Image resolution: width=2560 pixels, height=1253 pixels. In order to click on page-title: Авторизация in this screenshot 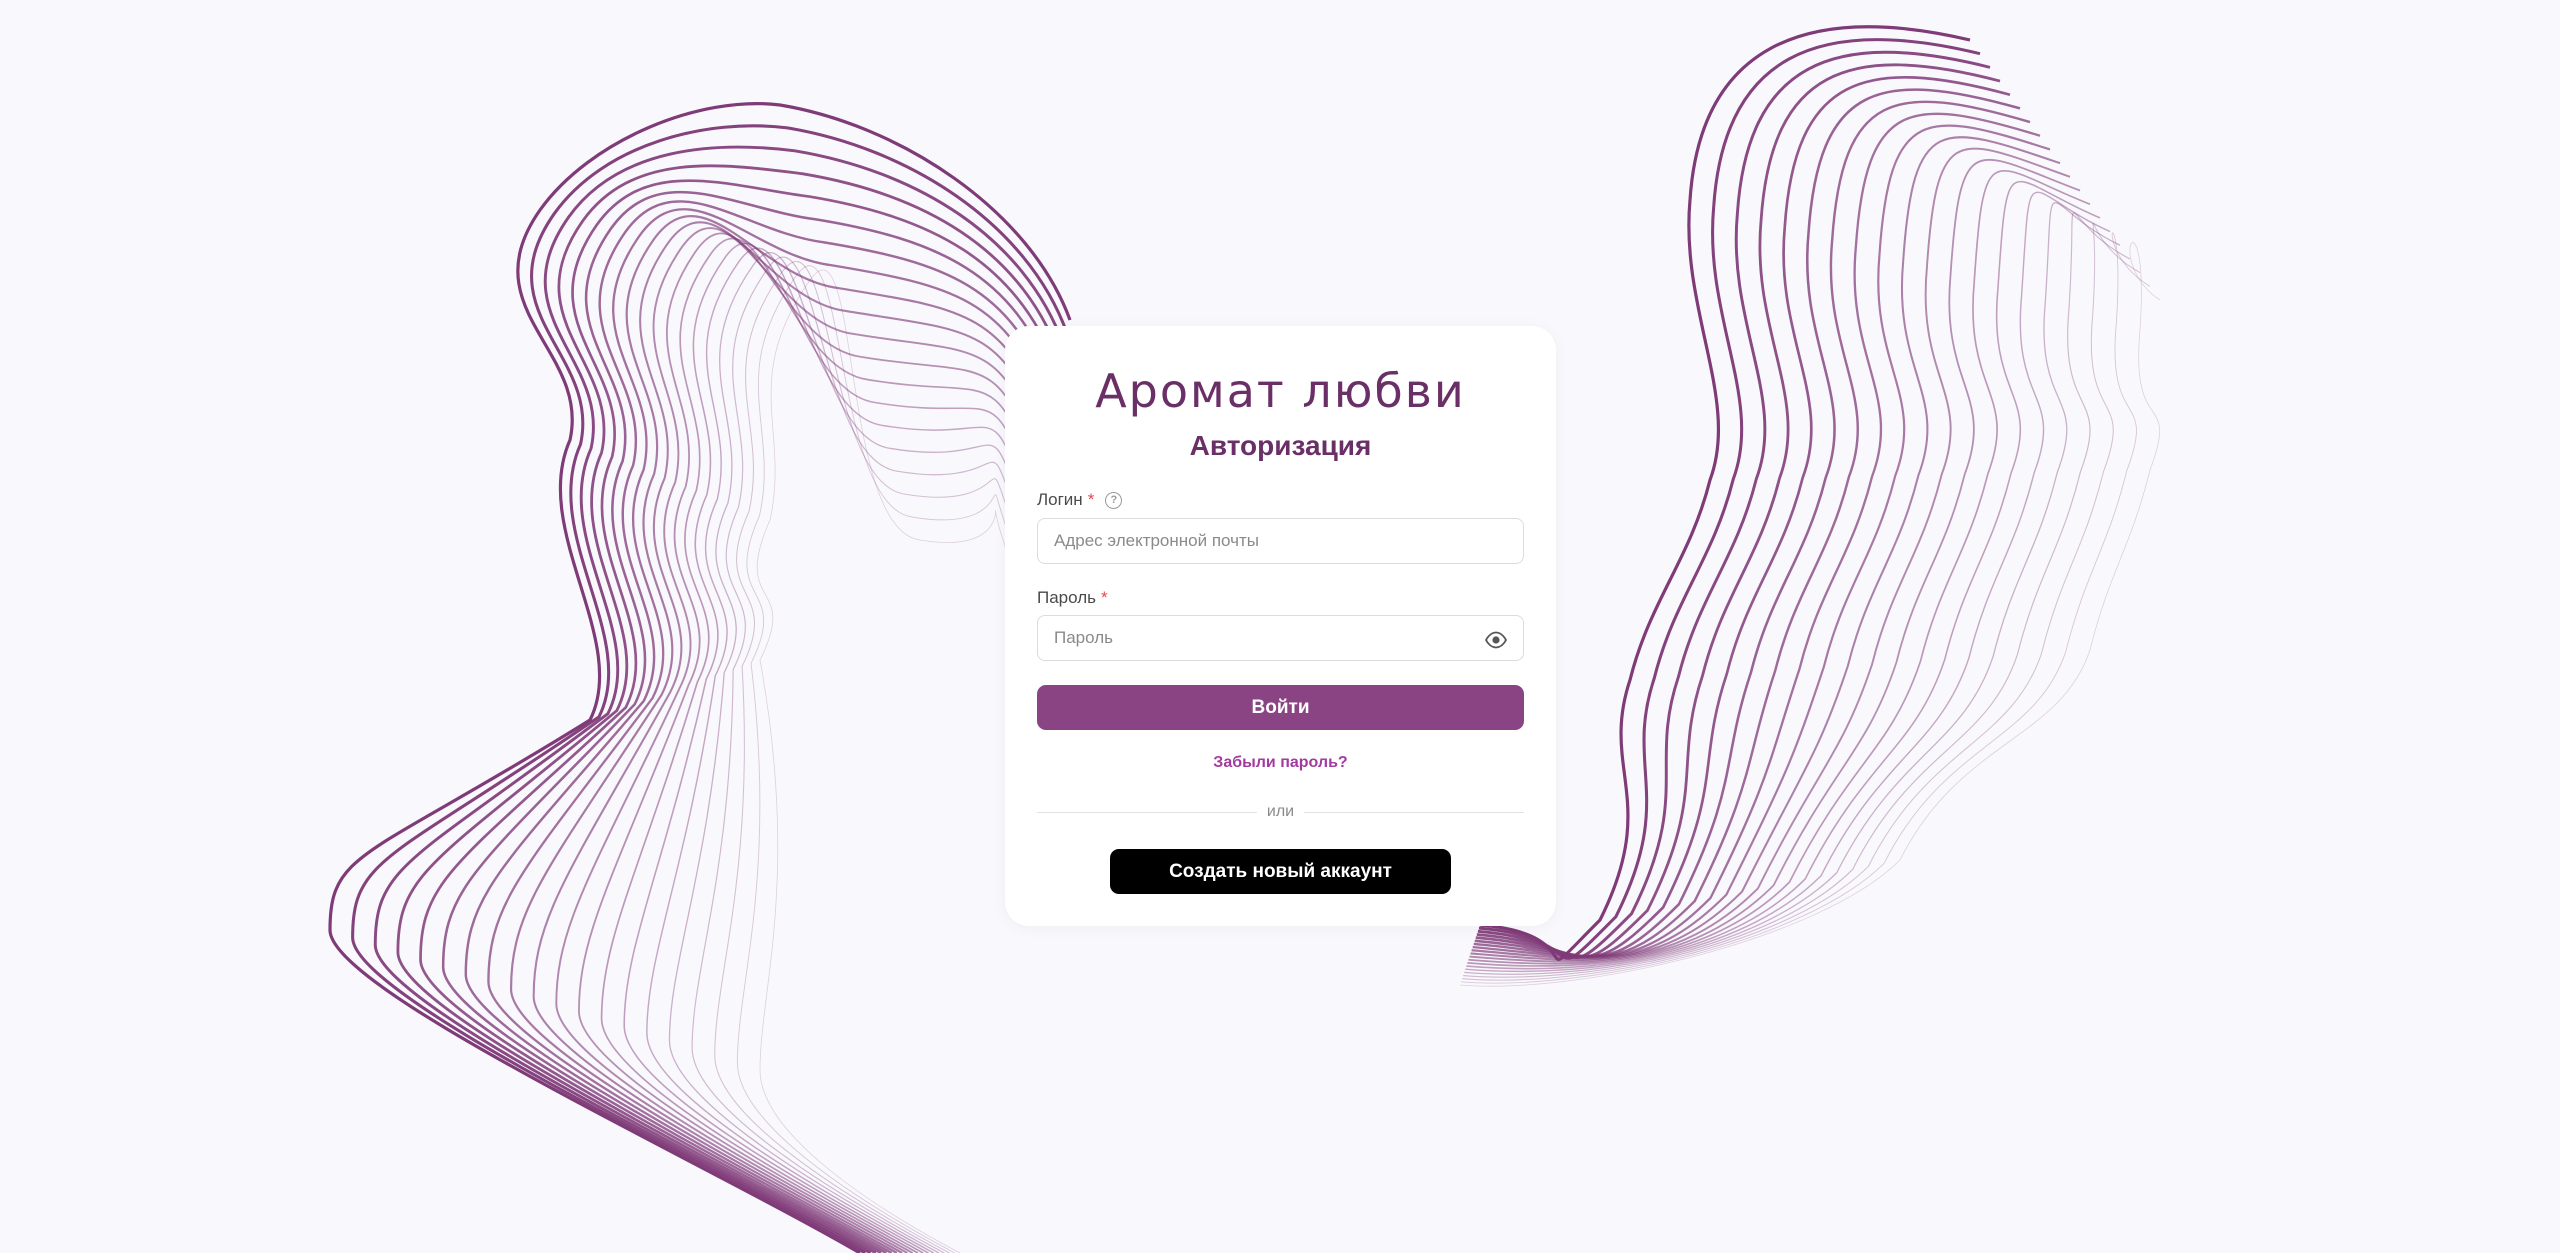, I will do `click(1280, 445)`.